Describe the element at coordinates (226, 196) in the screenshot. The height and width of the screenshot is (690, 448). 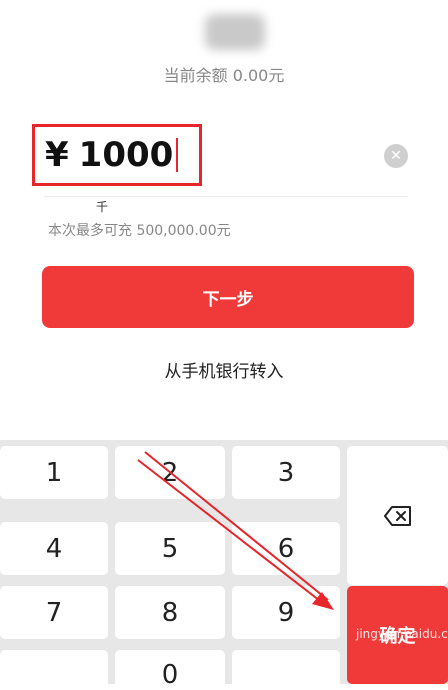
I see `divider` at that location.